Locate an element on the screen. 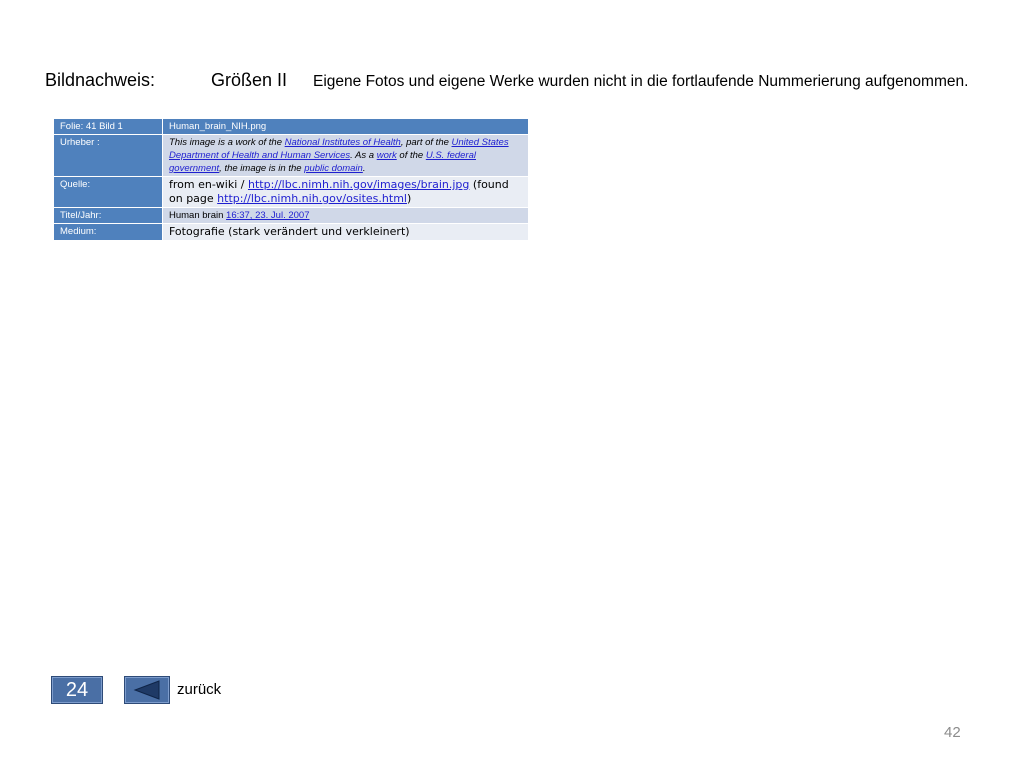 The image size is (1024, 768). page-source-link: http://lbc.nimh.nih.gov/osites.html is located at coordinates (312, 198).